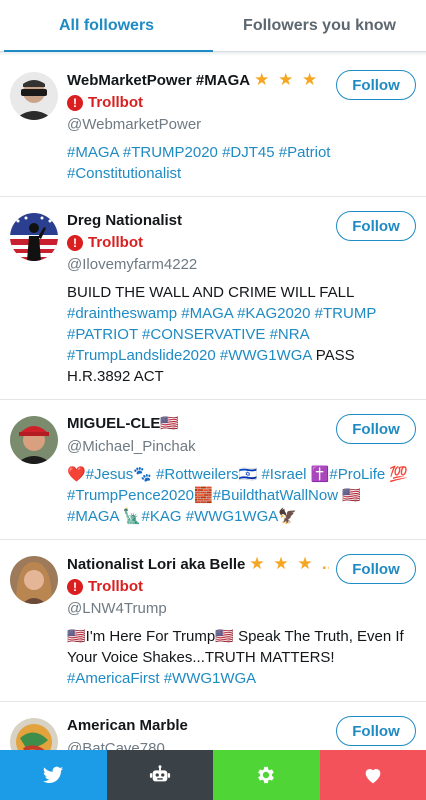  Describe the element at coordinates (197, 474) in the screenshot. I see `hashtag-link: #Rottweilers` at that location.